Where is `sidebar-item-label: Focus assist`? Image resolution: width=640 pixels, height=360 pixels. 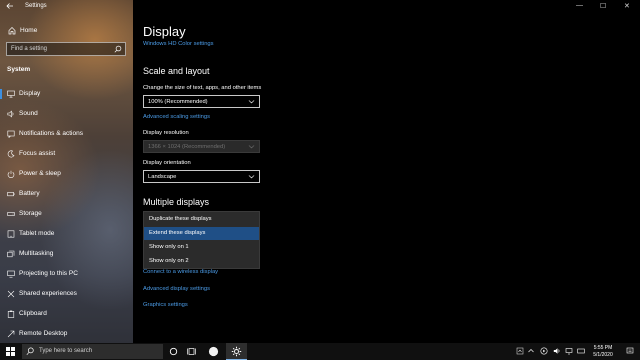
sidebar-item-label: Focus assist is located at coordinates (37, 153).